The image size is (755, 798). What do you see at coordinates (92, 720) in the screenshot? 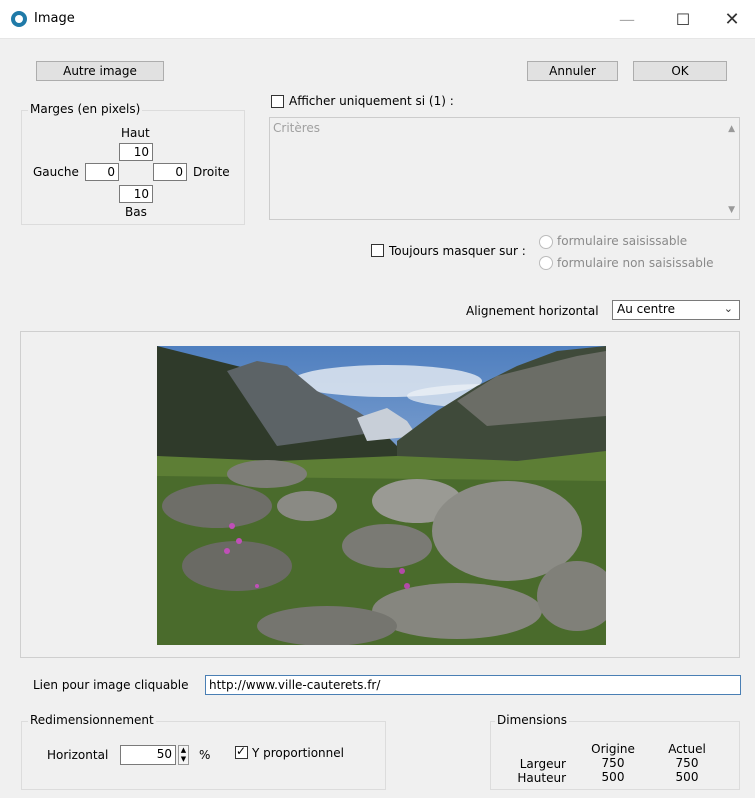
I see `redimensionnement-legend: Redimensionnement` at bounding box center [92, 720].